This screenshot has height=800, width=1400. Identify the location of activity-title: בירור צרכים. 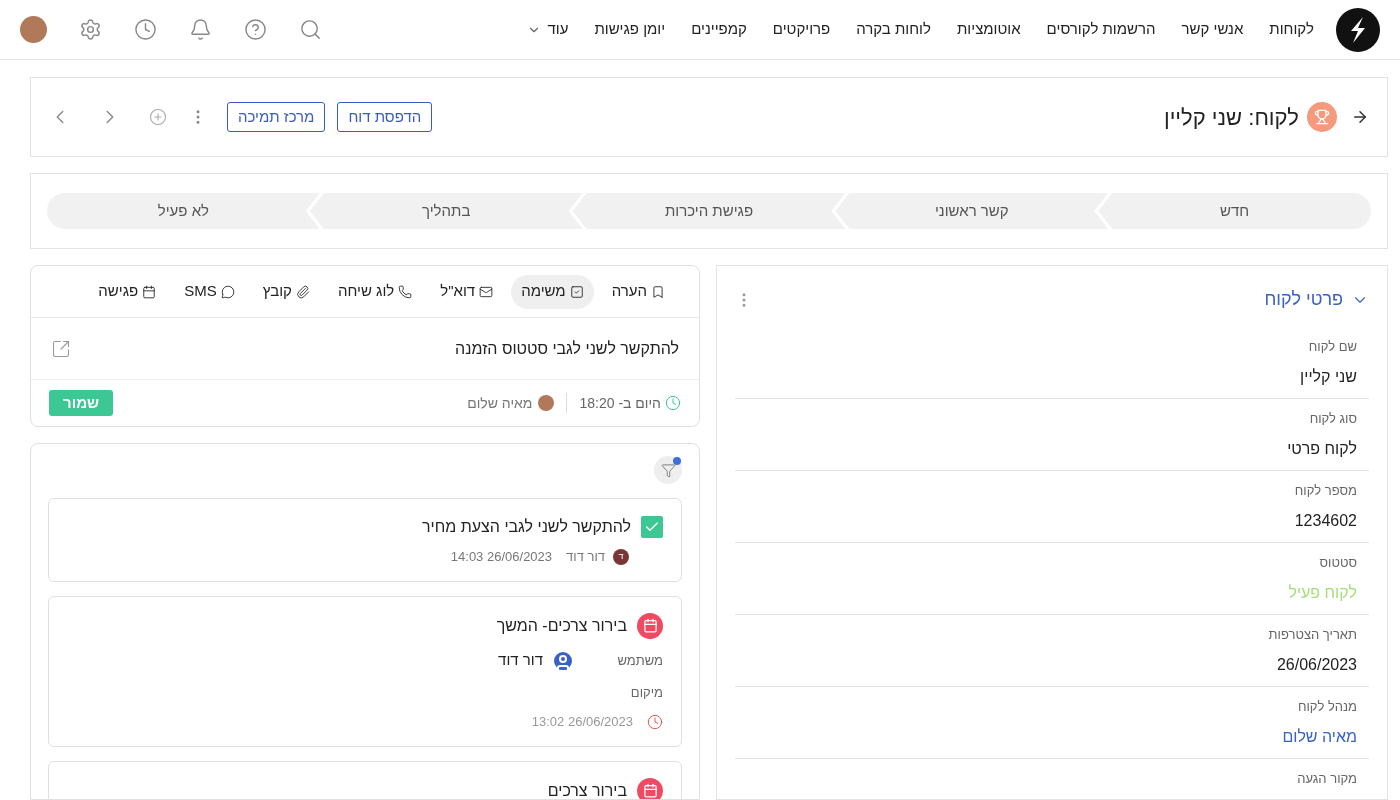
(587, 788).